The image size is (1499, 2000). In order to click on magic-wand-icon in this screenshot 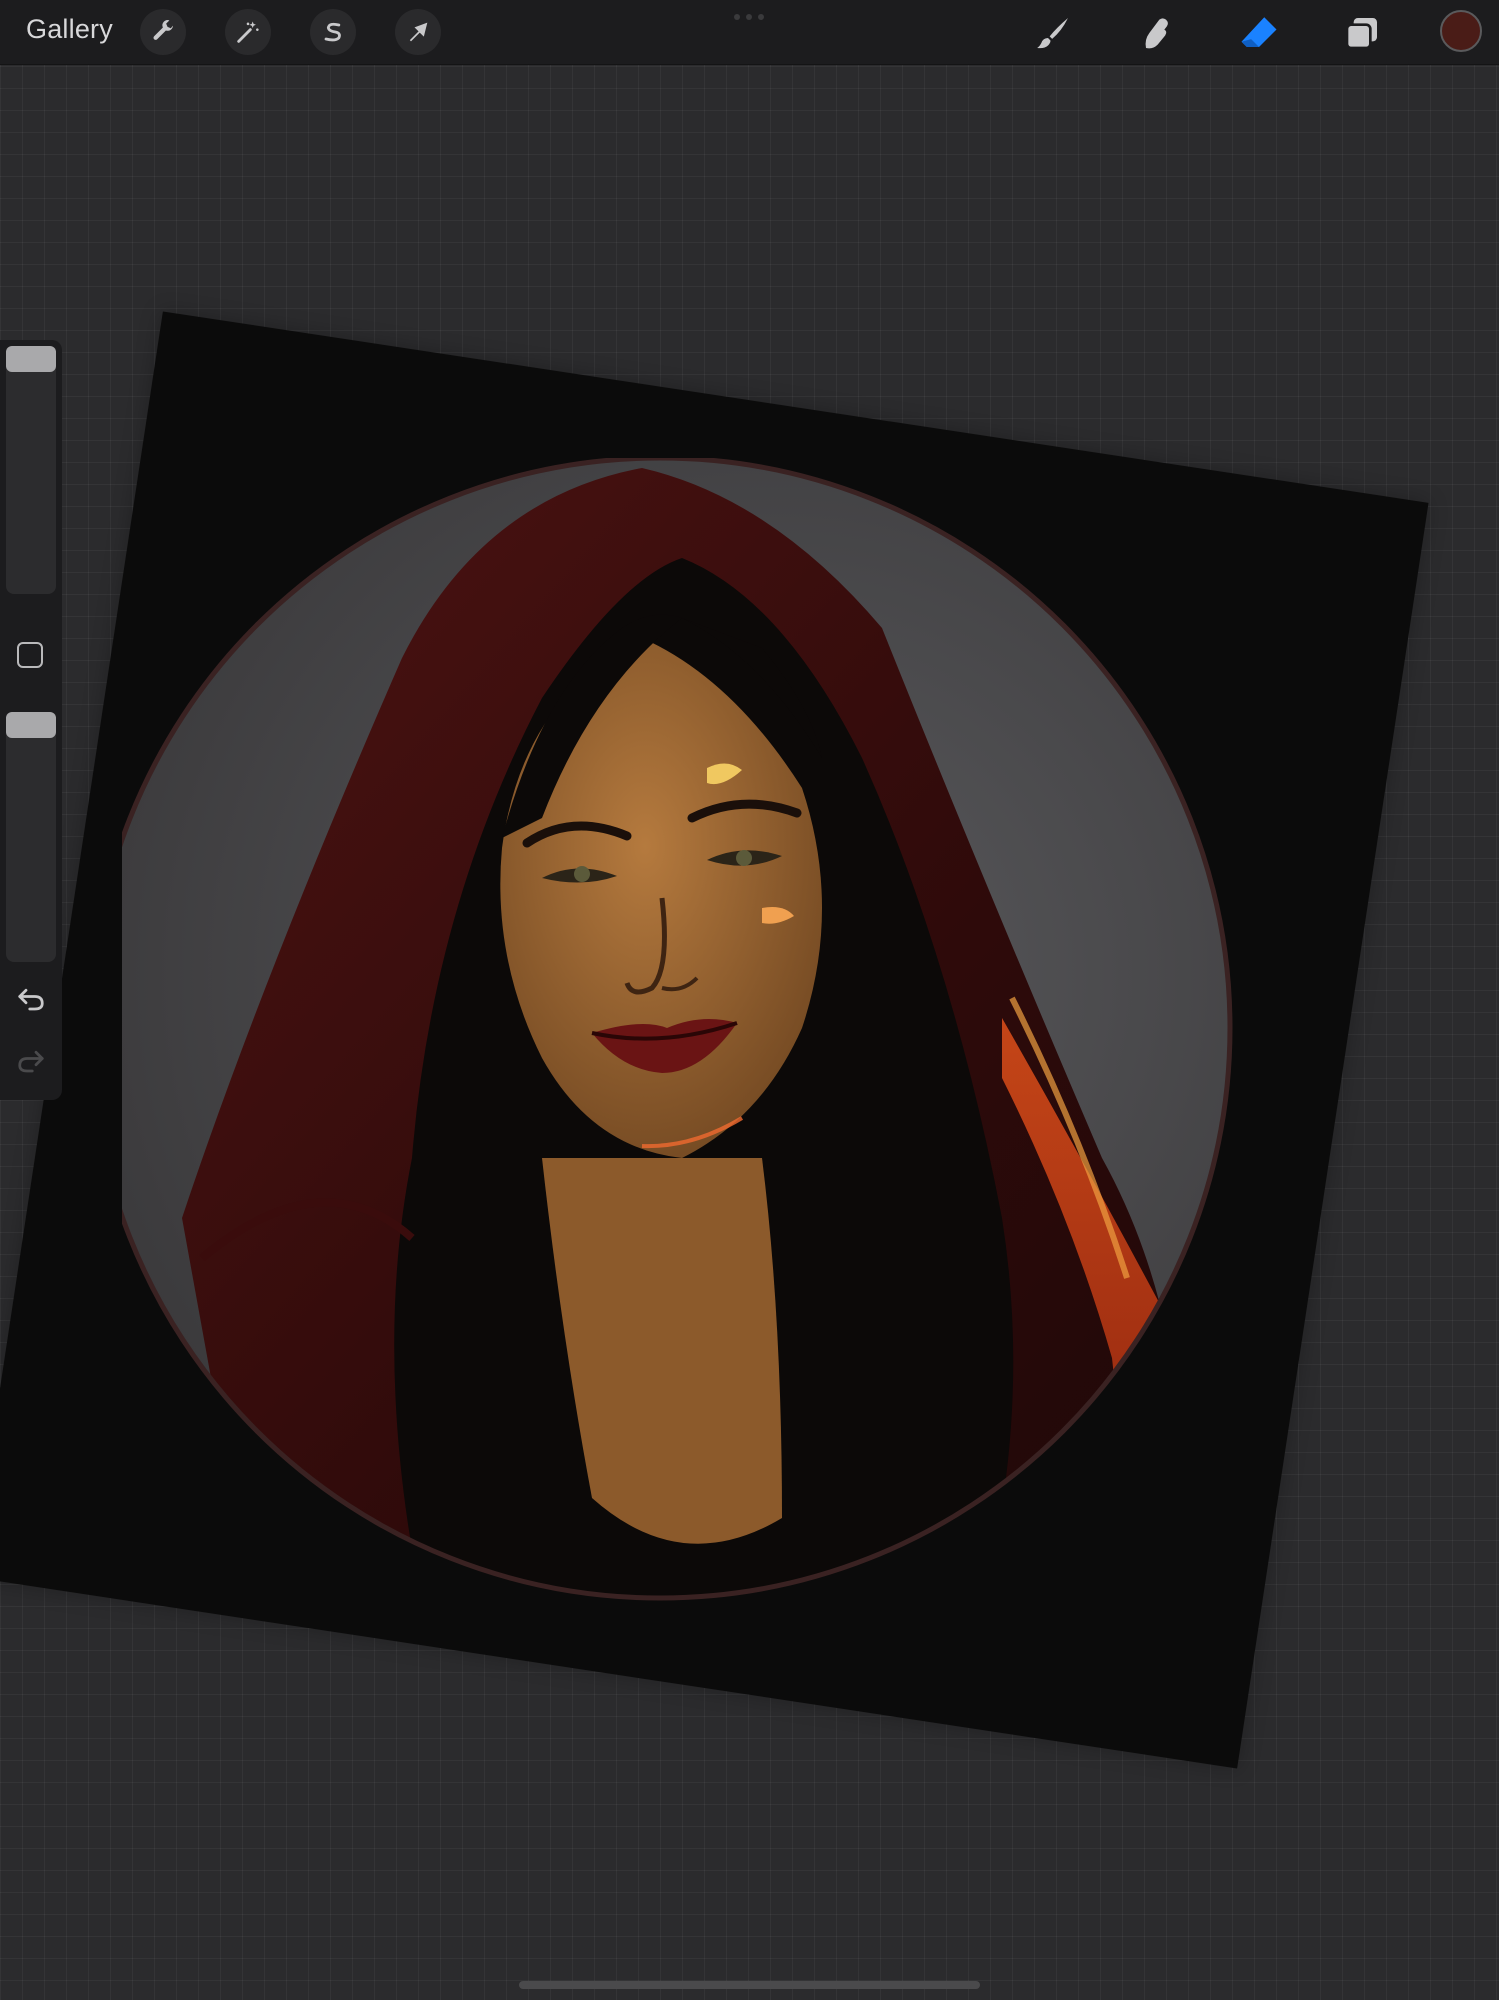, I will do `click(248, 32)`.